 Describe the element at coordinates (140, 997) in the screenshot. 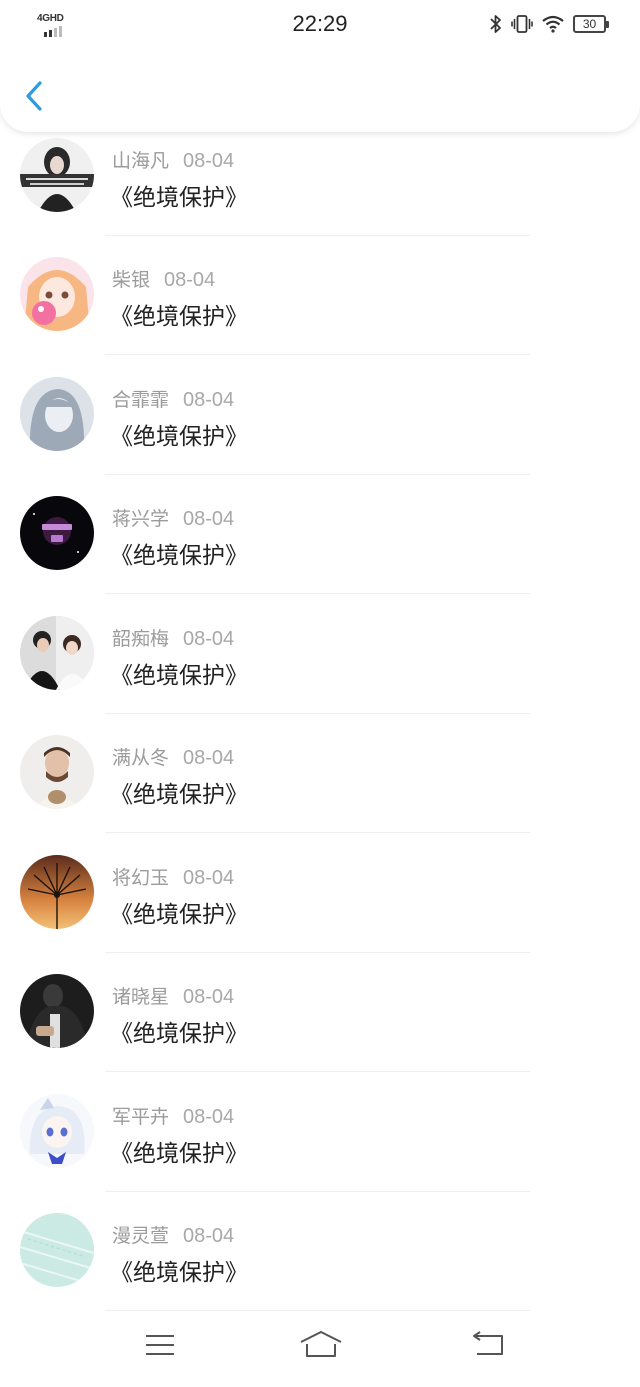

I see `comment-username: 诸晓星` at that location.